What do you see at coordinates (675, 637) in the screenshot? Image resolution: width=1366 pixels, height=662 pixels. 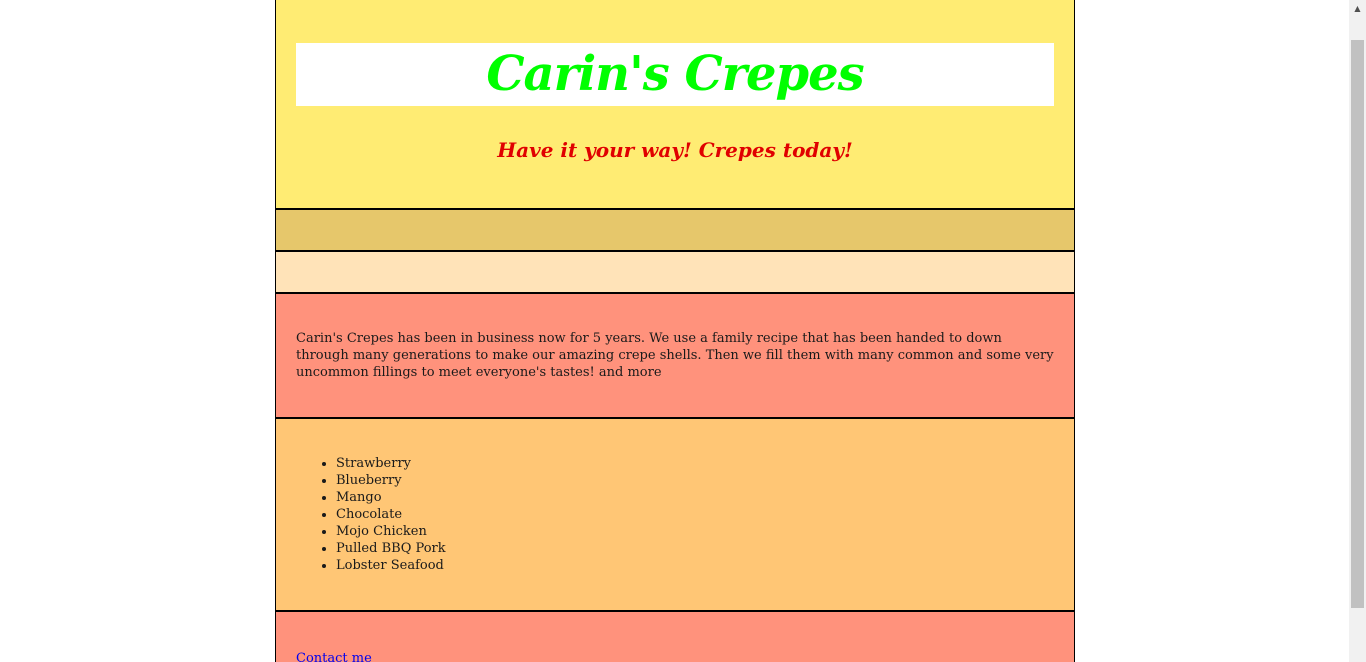 I see `site-footer: Contact me` at bounding box center [675, 637].